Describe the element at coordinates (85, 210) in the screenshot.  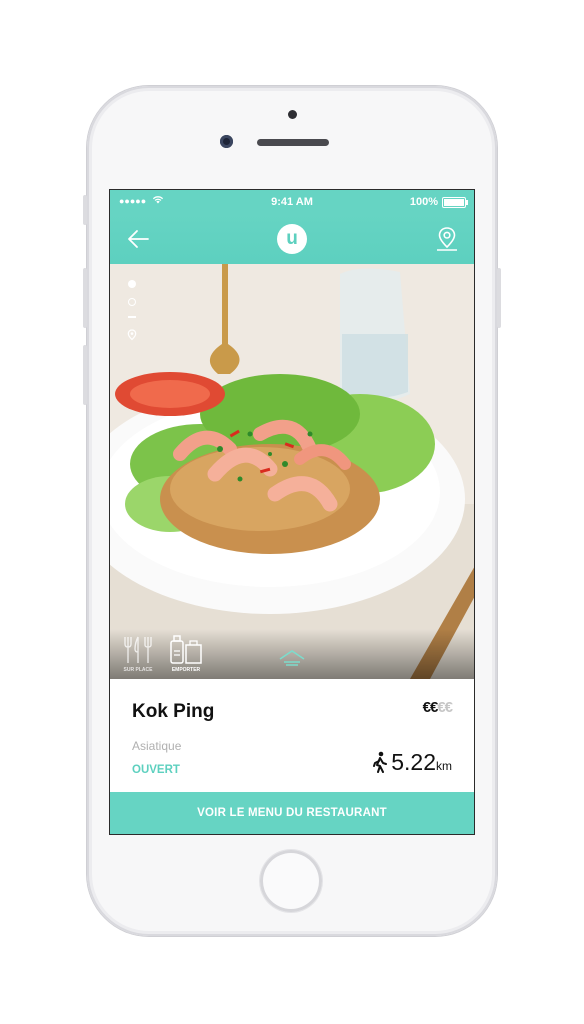
I see `mute-switch` at that location.